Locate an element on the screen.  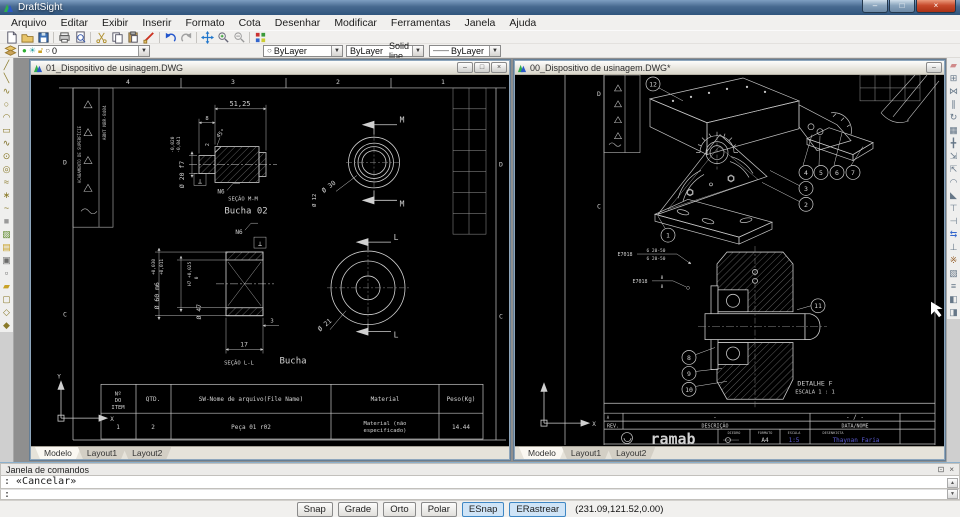
maximize-button: □ is located at coordinates (902, 6).